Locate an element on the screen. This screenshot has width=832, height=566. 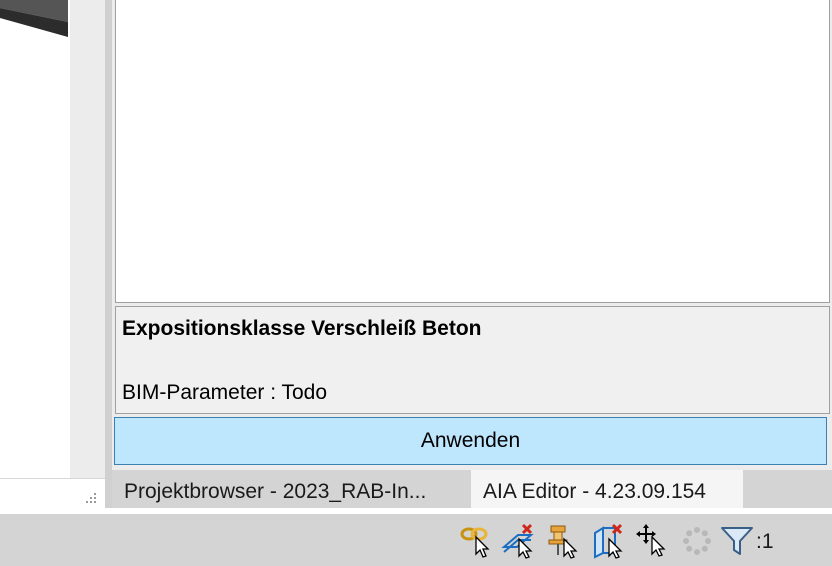
background-process-icon is located at coordinates (697, 541).